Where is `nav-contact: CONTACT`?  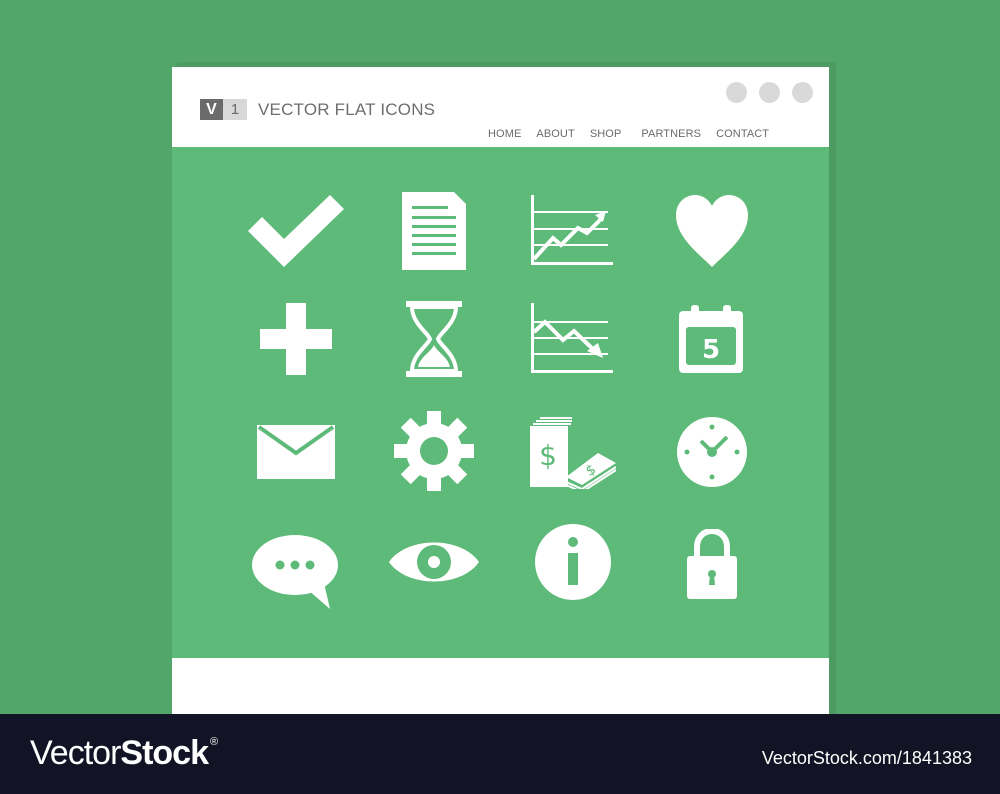
nav-contact: CONTACT is located at coordinates (742, 134).